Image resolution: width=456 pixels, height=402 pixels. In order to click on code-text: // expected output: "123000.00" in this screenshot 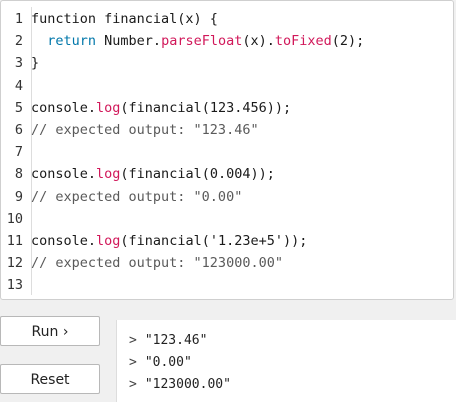, I will do `click(155, 263)`.